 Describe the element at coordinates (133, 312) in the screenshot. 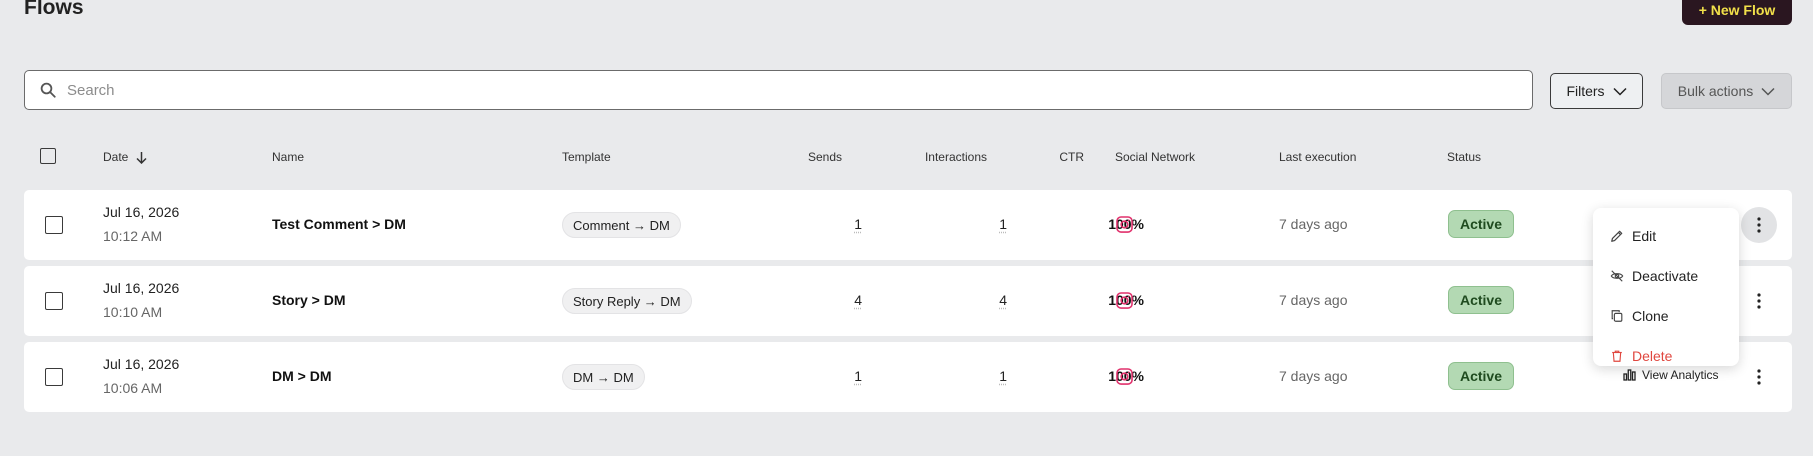

I see `row-time: 10:10 AM` at that location.